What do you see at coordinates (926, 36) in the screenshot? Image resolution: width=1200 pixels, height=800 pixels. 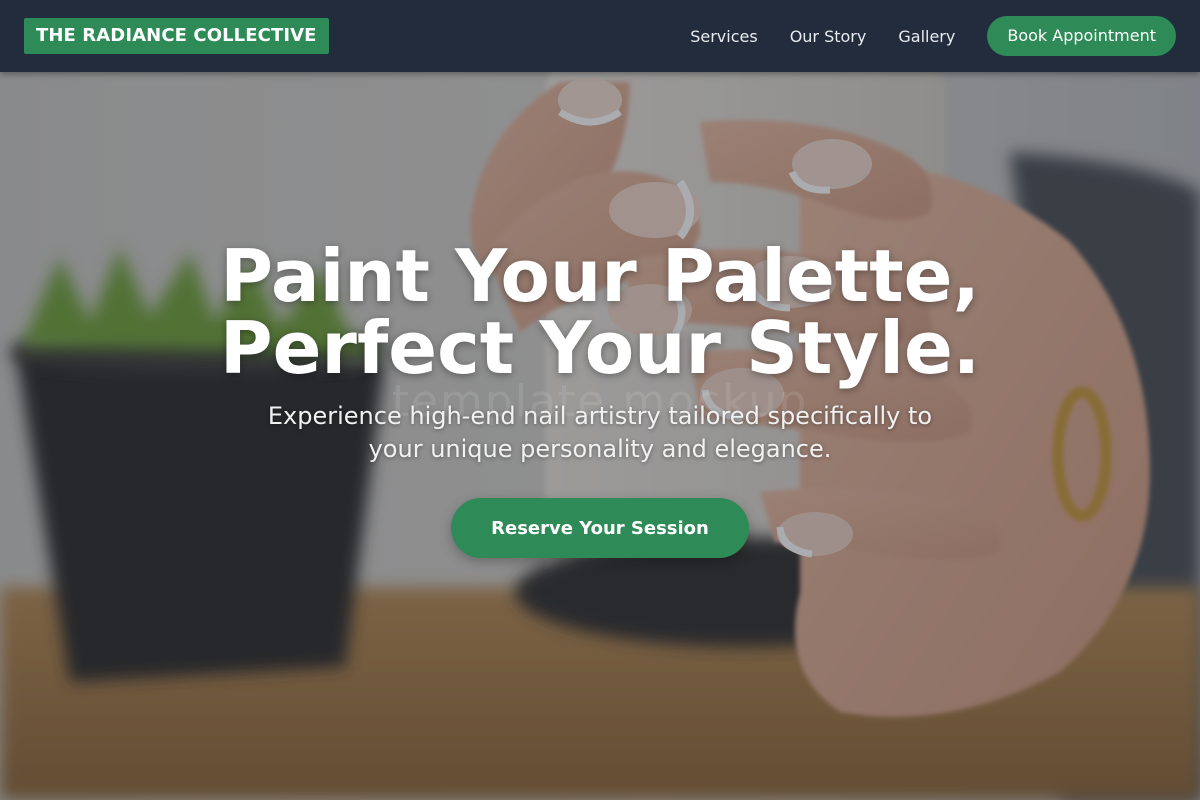 I see `nav-link-gallery: Gallery` at bounding box center [926, 36].